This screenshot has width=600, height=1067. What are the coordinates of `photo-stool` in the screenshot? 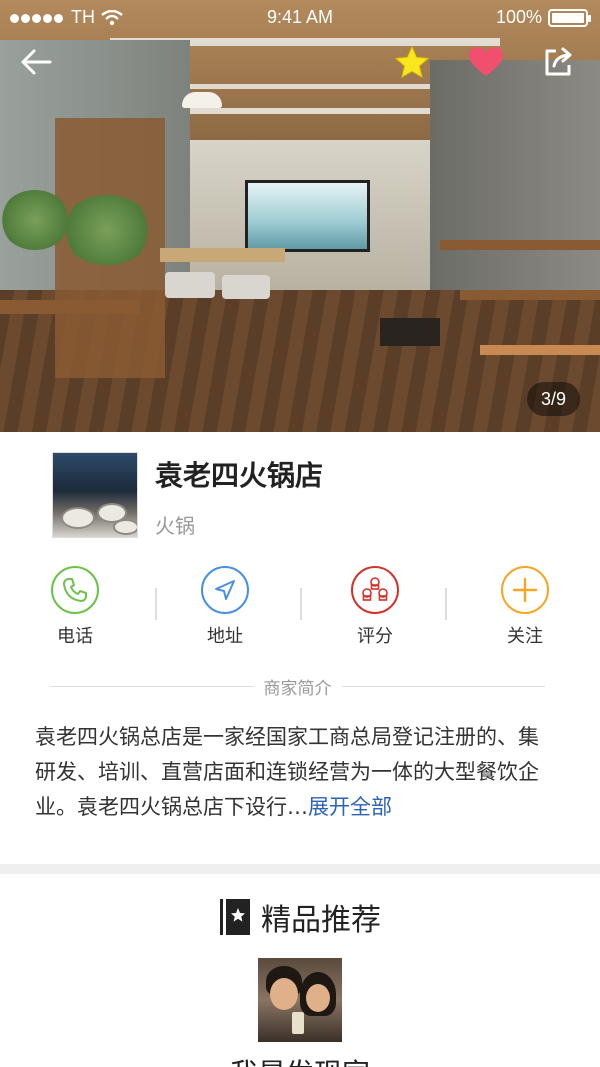 It's located at (410, 332).